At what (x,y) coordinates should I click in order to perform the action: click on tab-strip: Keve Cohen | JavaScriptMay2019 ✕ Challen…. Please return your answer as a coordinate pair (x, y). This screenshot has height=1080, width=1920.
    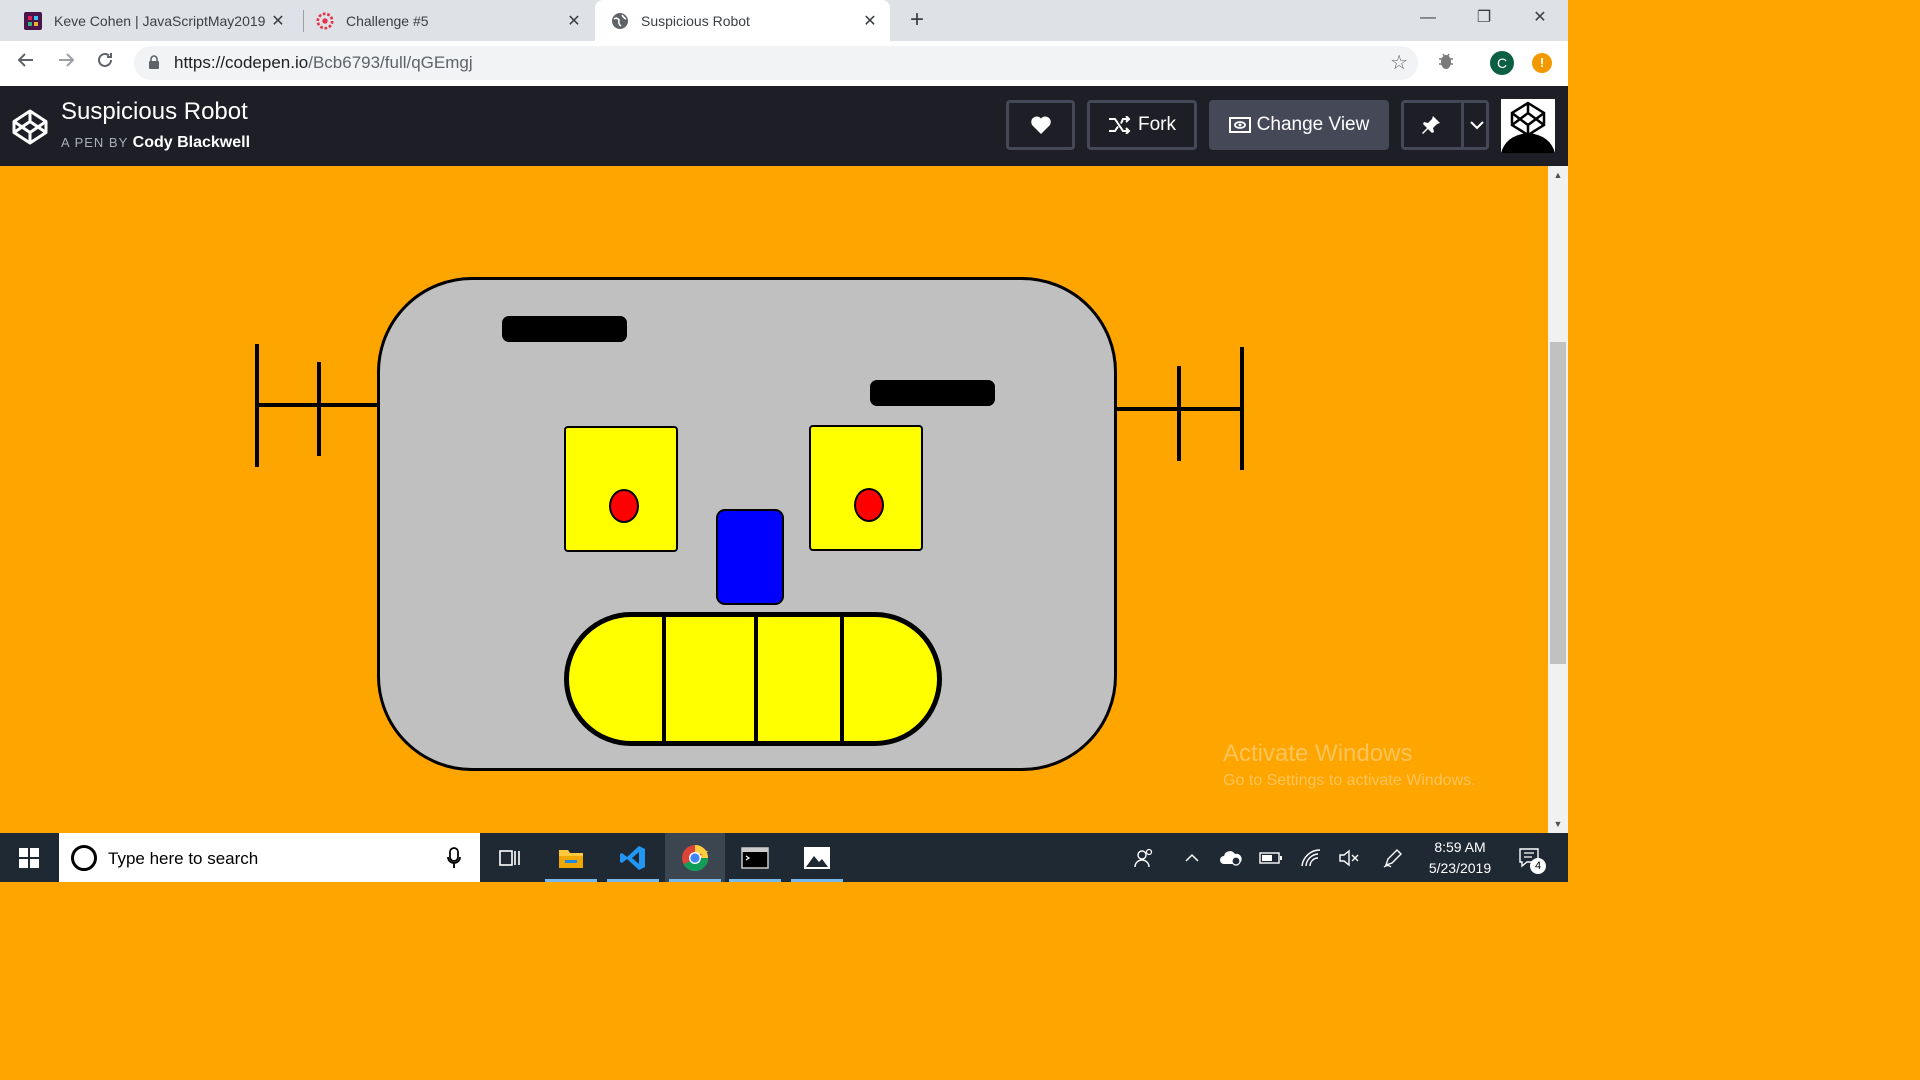
    Looking at the image, I should click on (784, 20).